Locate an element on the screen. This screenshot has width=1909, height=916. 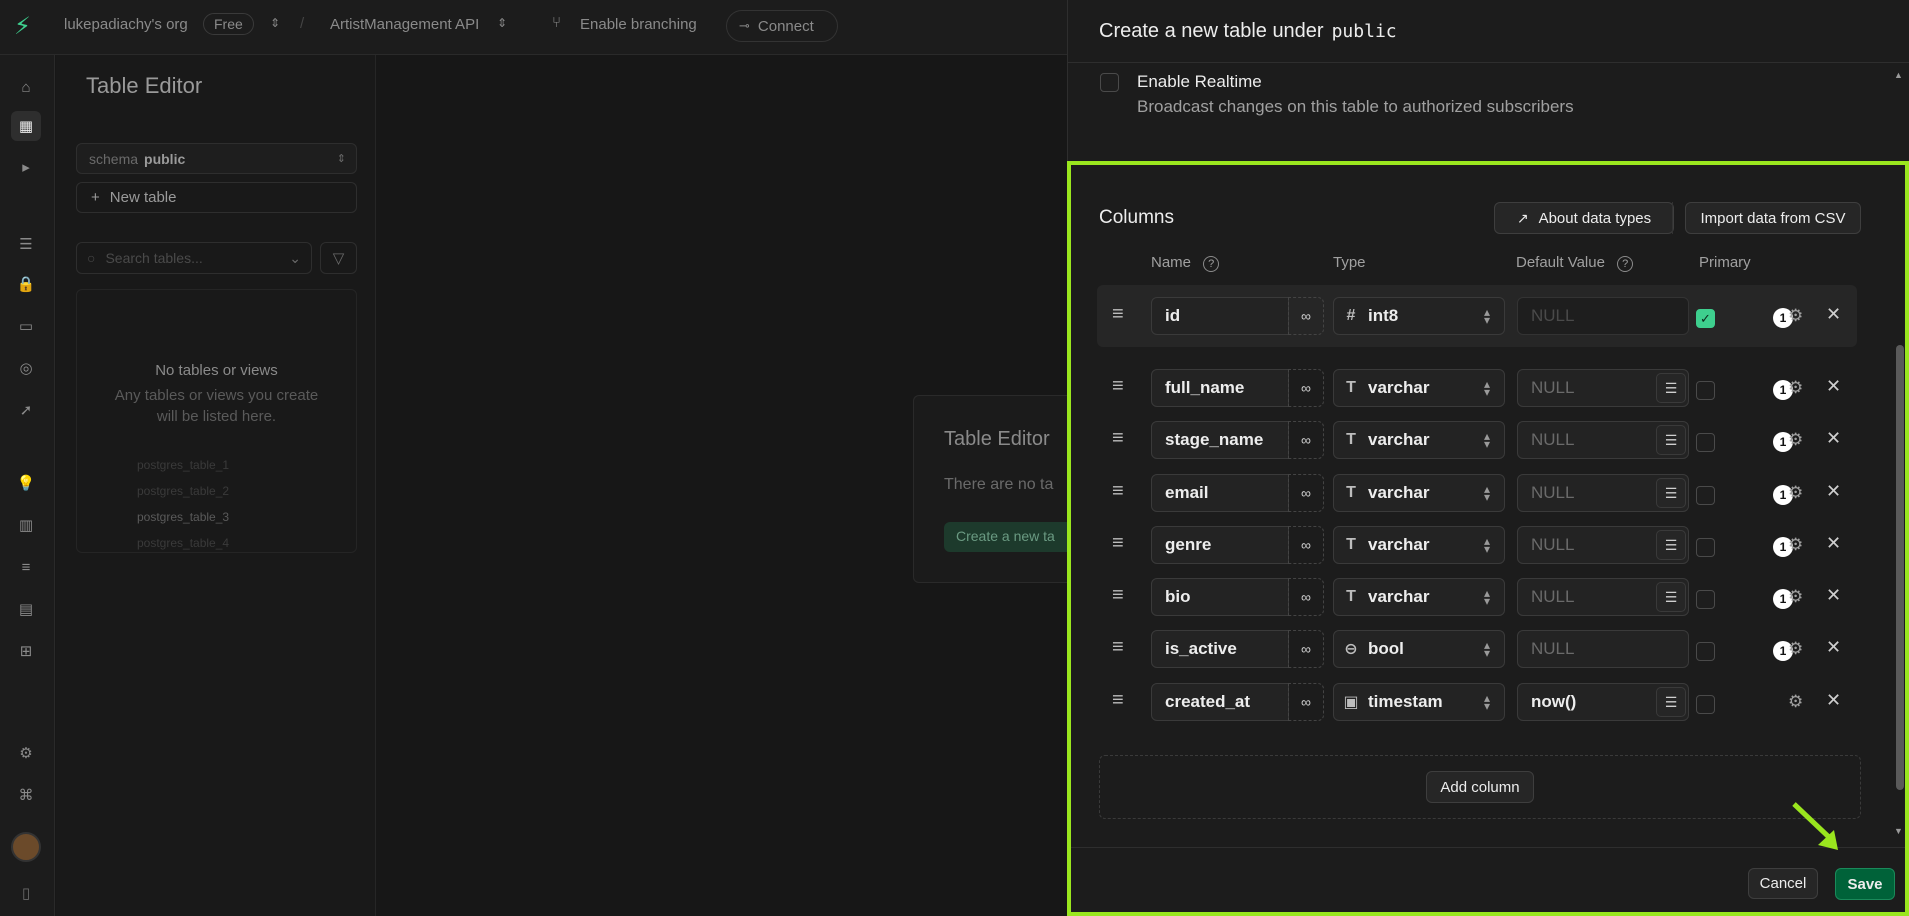
cancel-button: Cancel is located at coordinates (1783, 883).